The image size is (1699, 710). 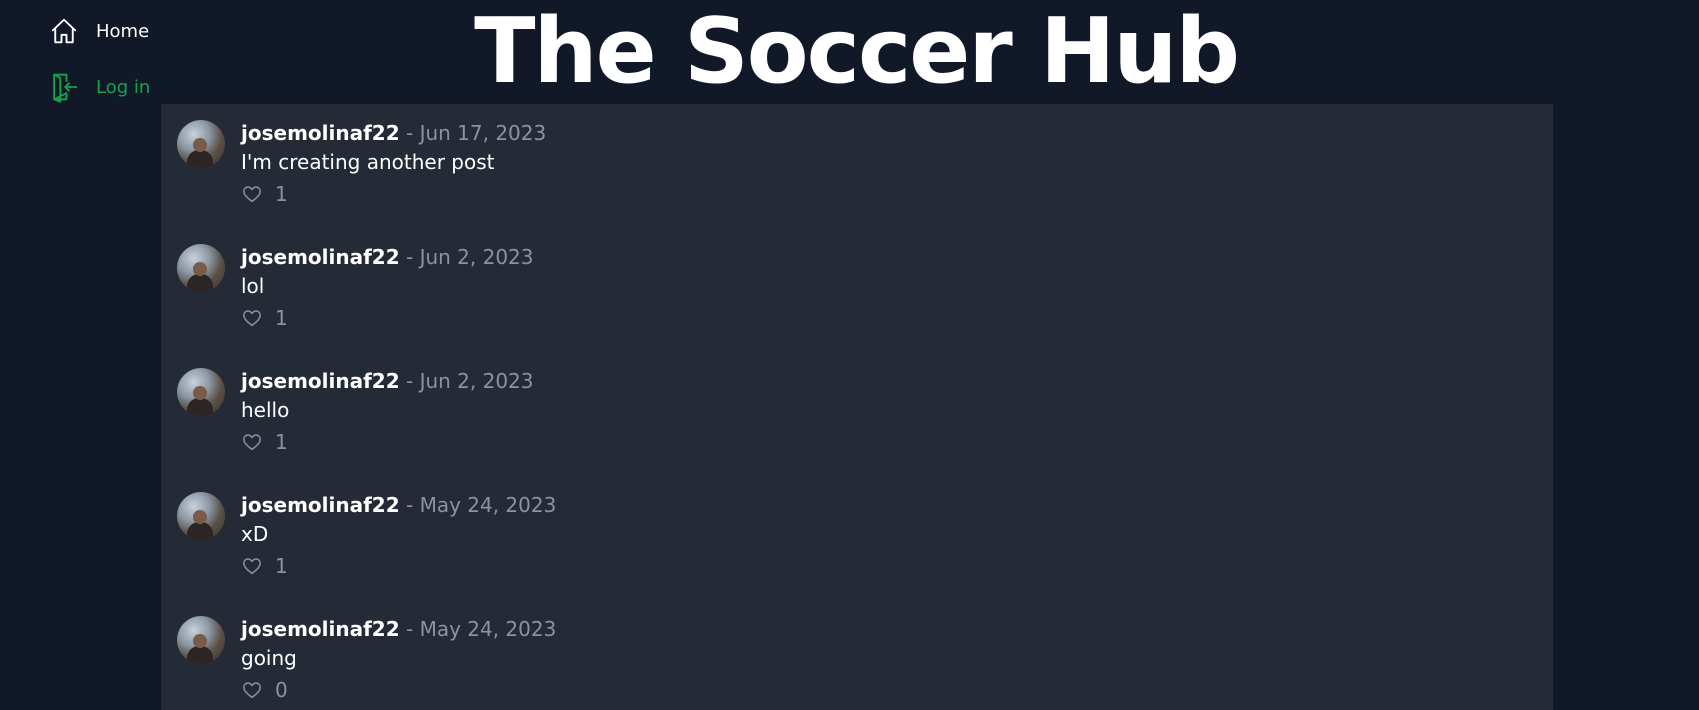 I want to click on site-title: The Soccer Hub, so click(x=857, y=52).